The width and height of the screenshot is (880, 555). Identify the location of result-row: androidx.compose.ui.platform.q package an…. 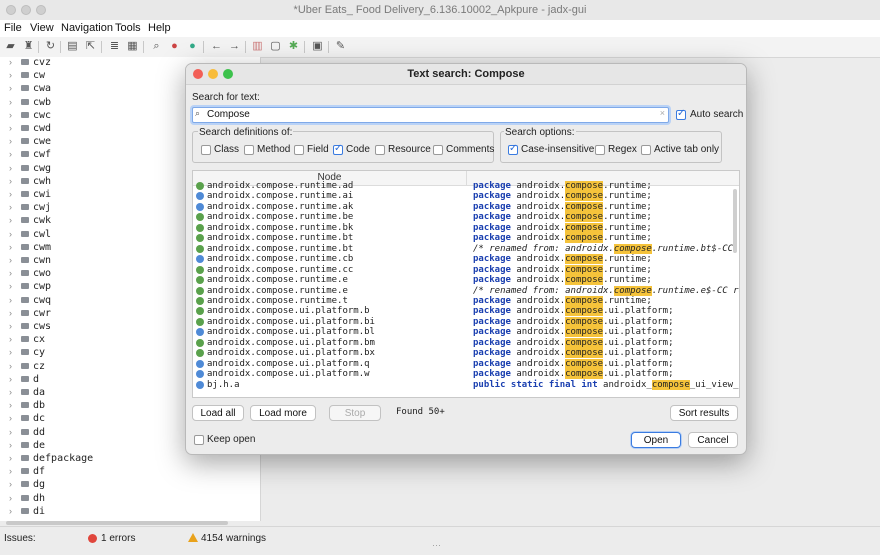
(463, 363).